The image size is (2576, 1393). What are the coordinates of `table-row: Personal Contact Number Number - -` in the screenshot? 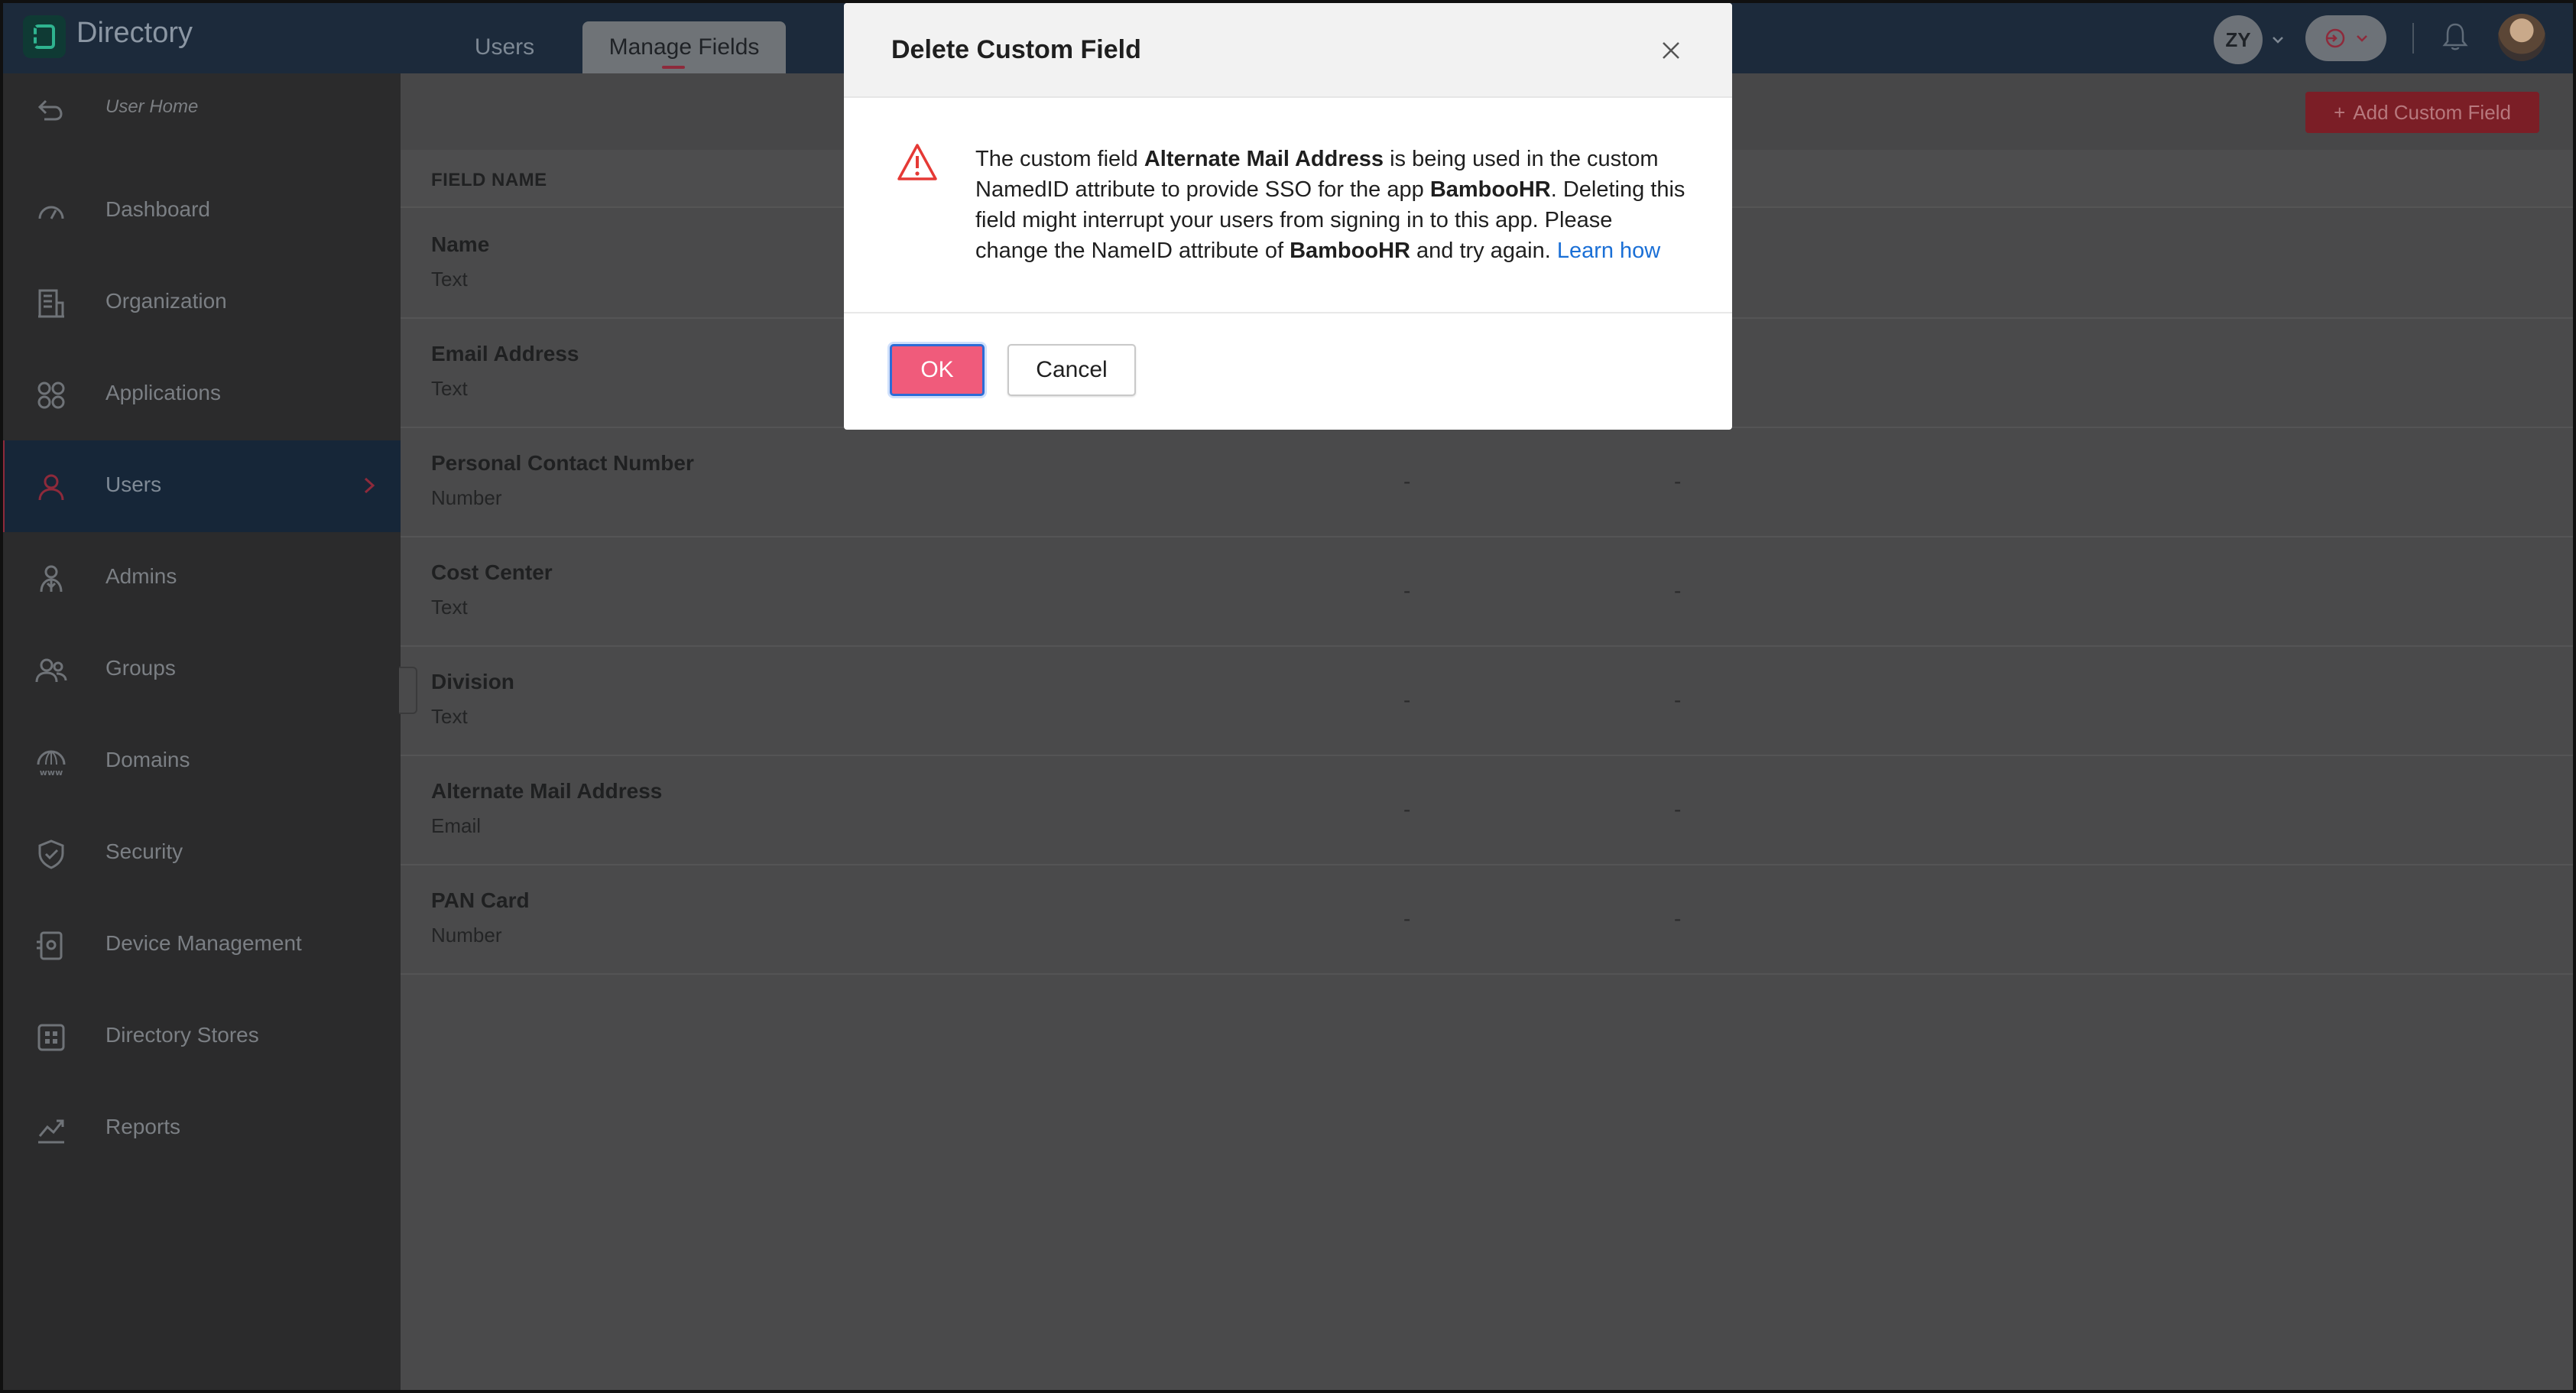 It's located at (1488, 482).